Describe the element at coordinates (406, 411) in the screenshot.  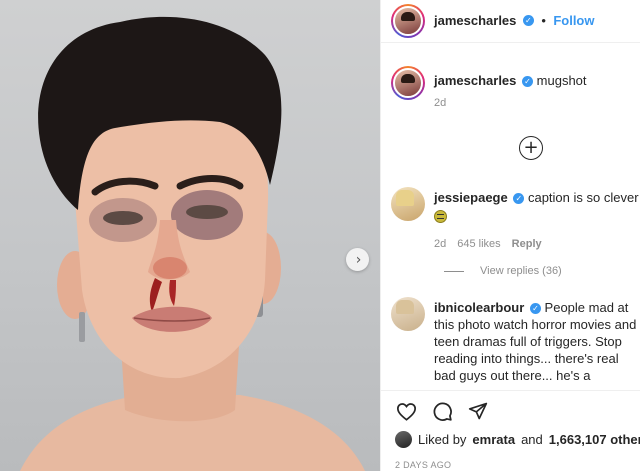
I see `heart-icon` at that location.